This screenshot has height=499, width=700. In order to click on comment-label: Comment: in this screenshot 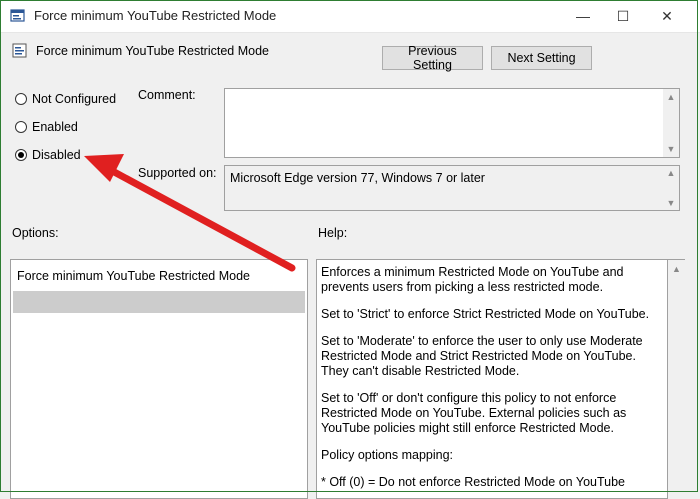, I will do `click(167, 95)`.